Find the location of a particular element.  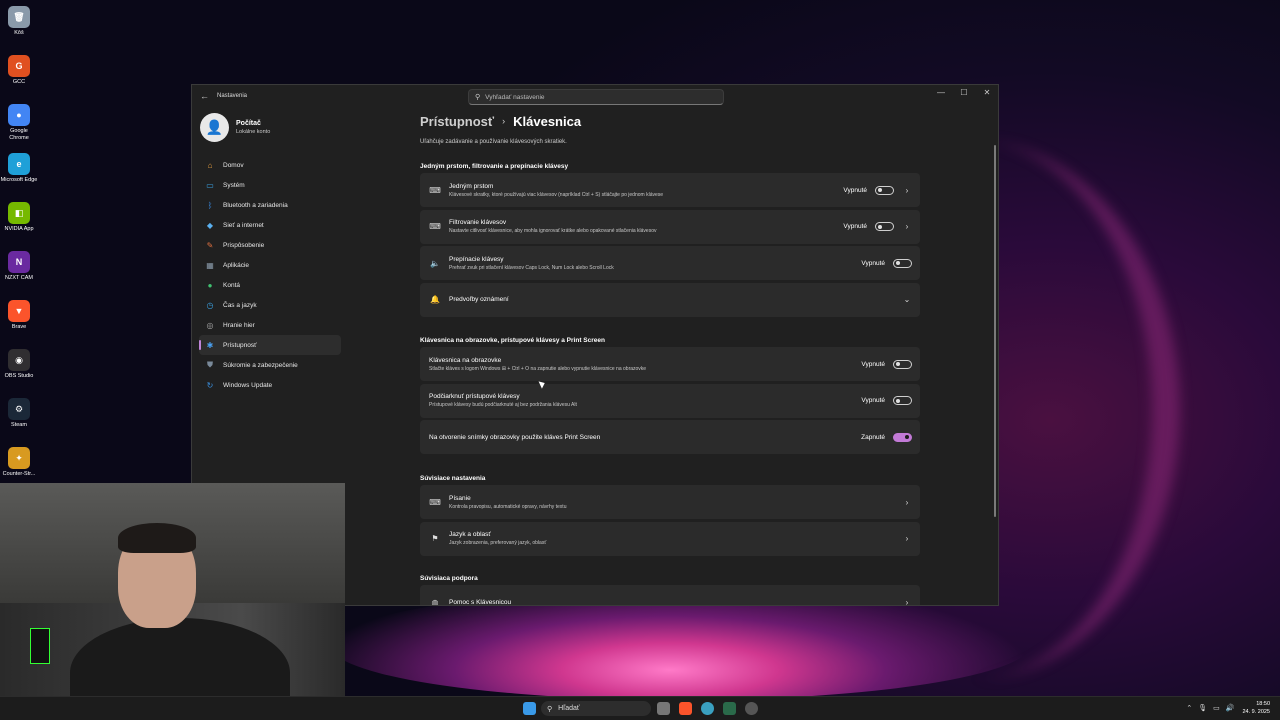

sidebar-item: ● Kontá is located at coordinates (270, 285).